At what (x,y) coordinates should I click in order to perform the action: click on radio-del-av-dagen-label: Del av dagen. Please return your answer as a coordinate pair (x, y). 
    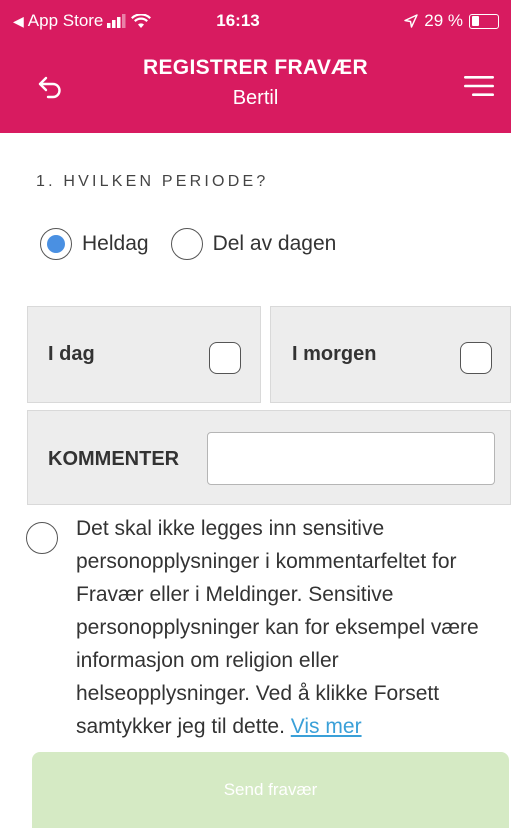
    Looking at the image, I should click on (275, 244).